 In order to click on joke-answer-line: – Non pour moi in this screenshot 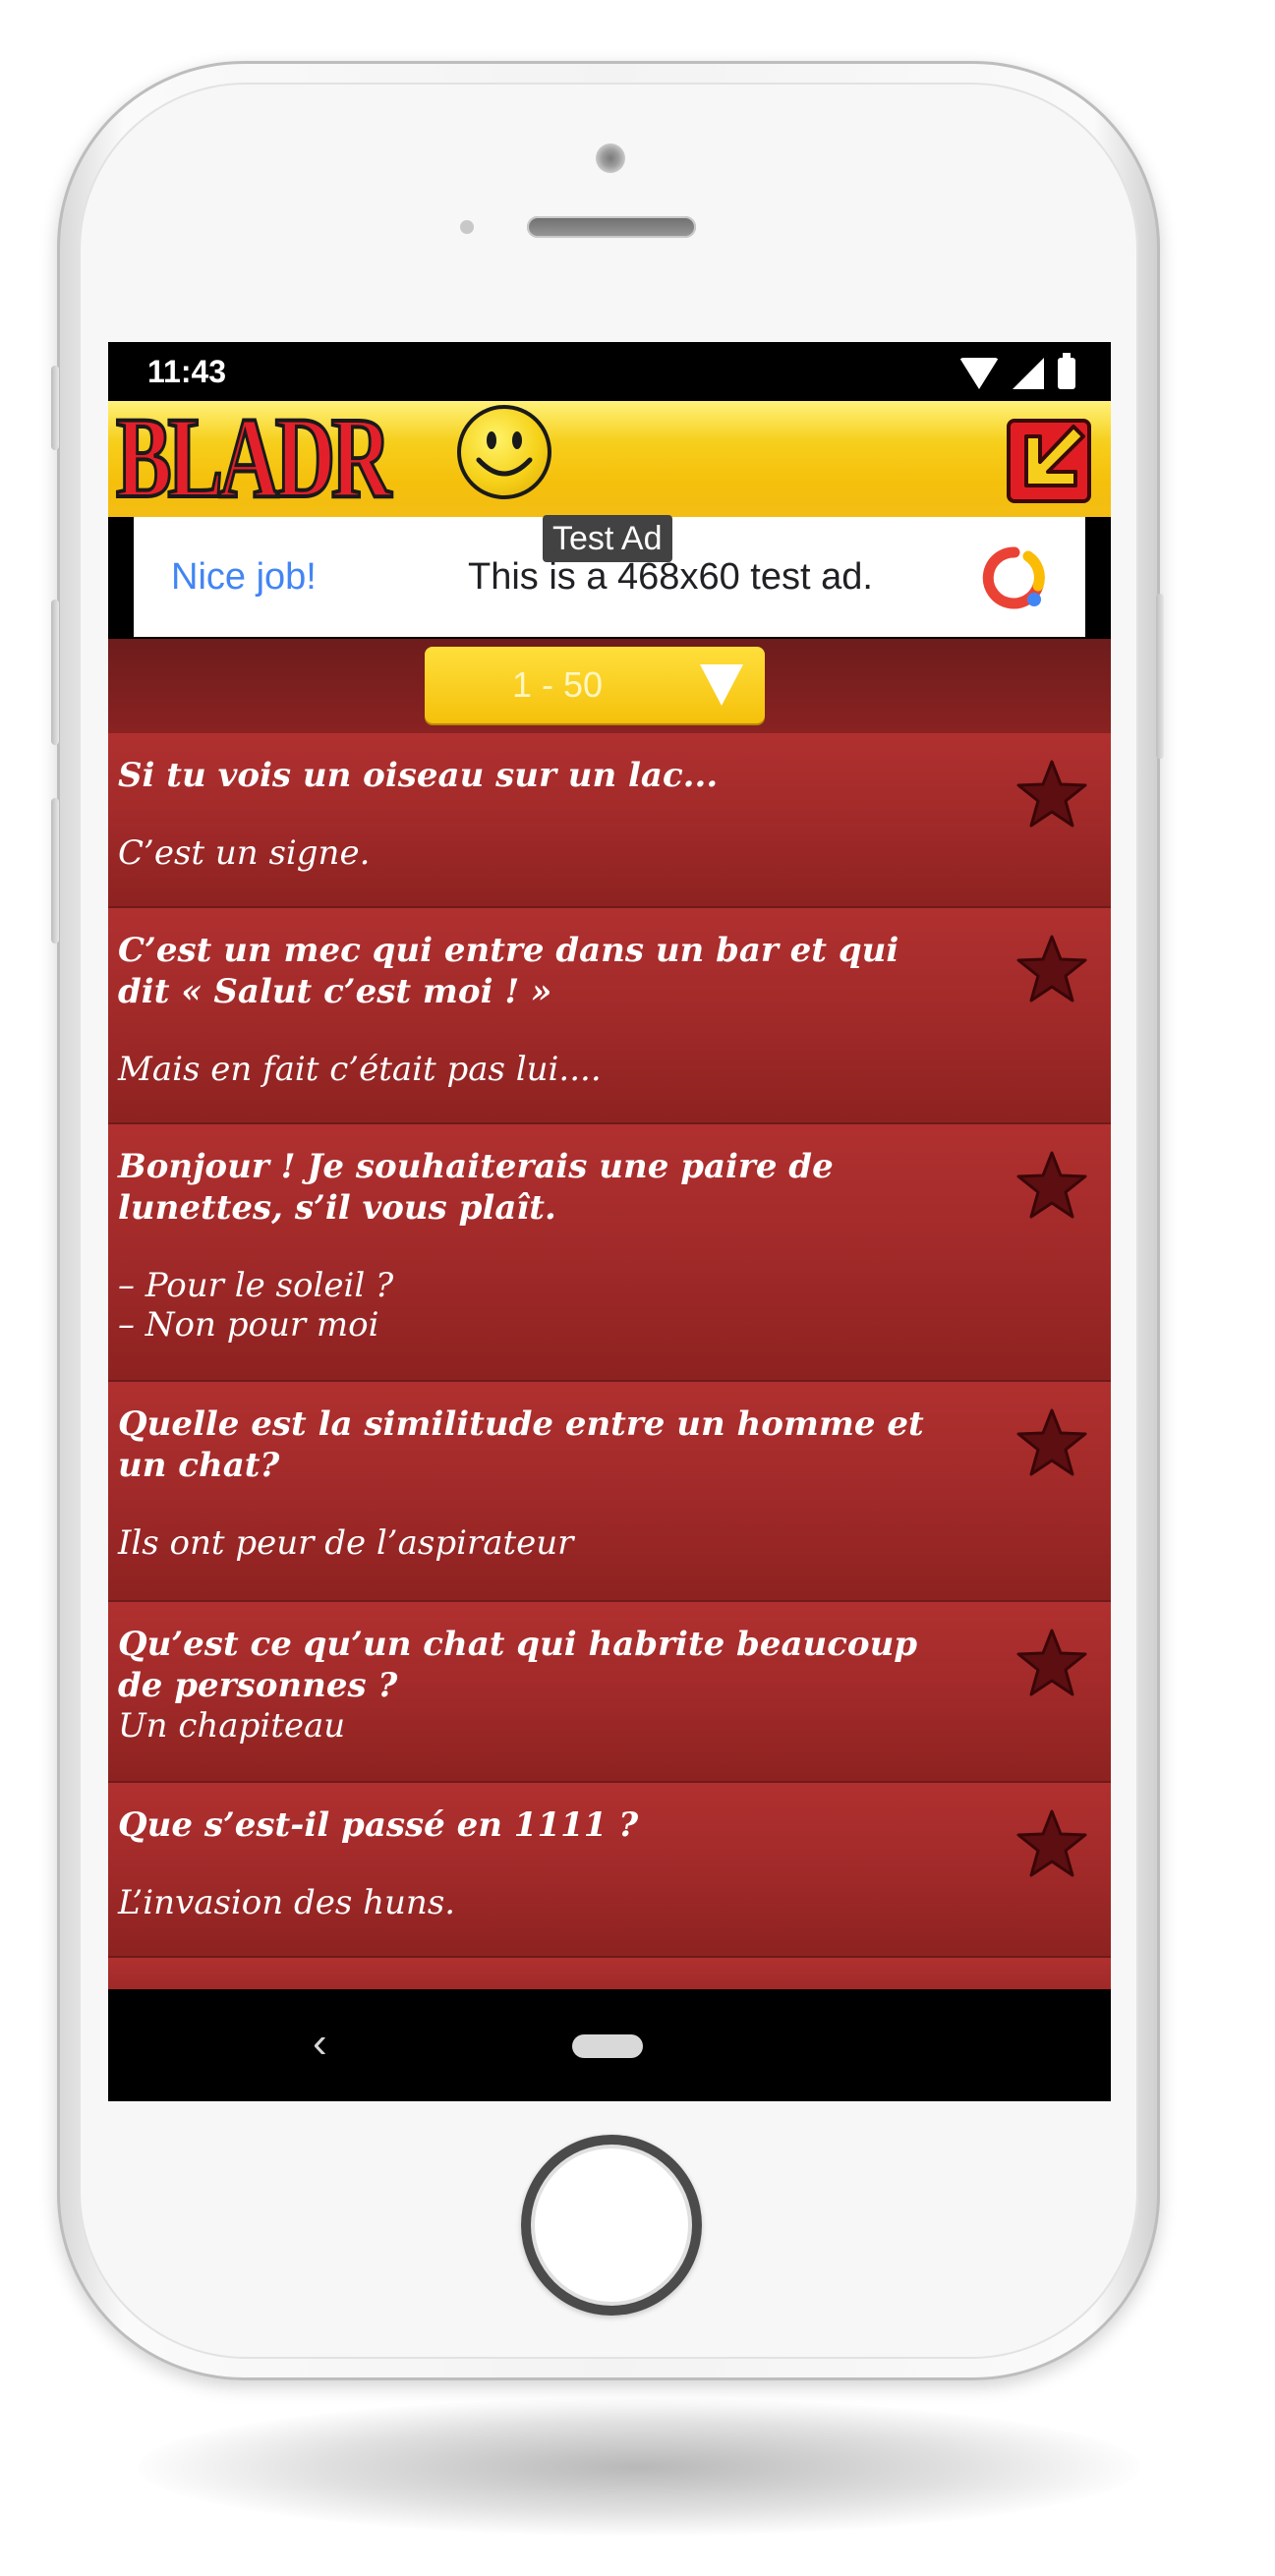, I will do `click(249, 1325)`.